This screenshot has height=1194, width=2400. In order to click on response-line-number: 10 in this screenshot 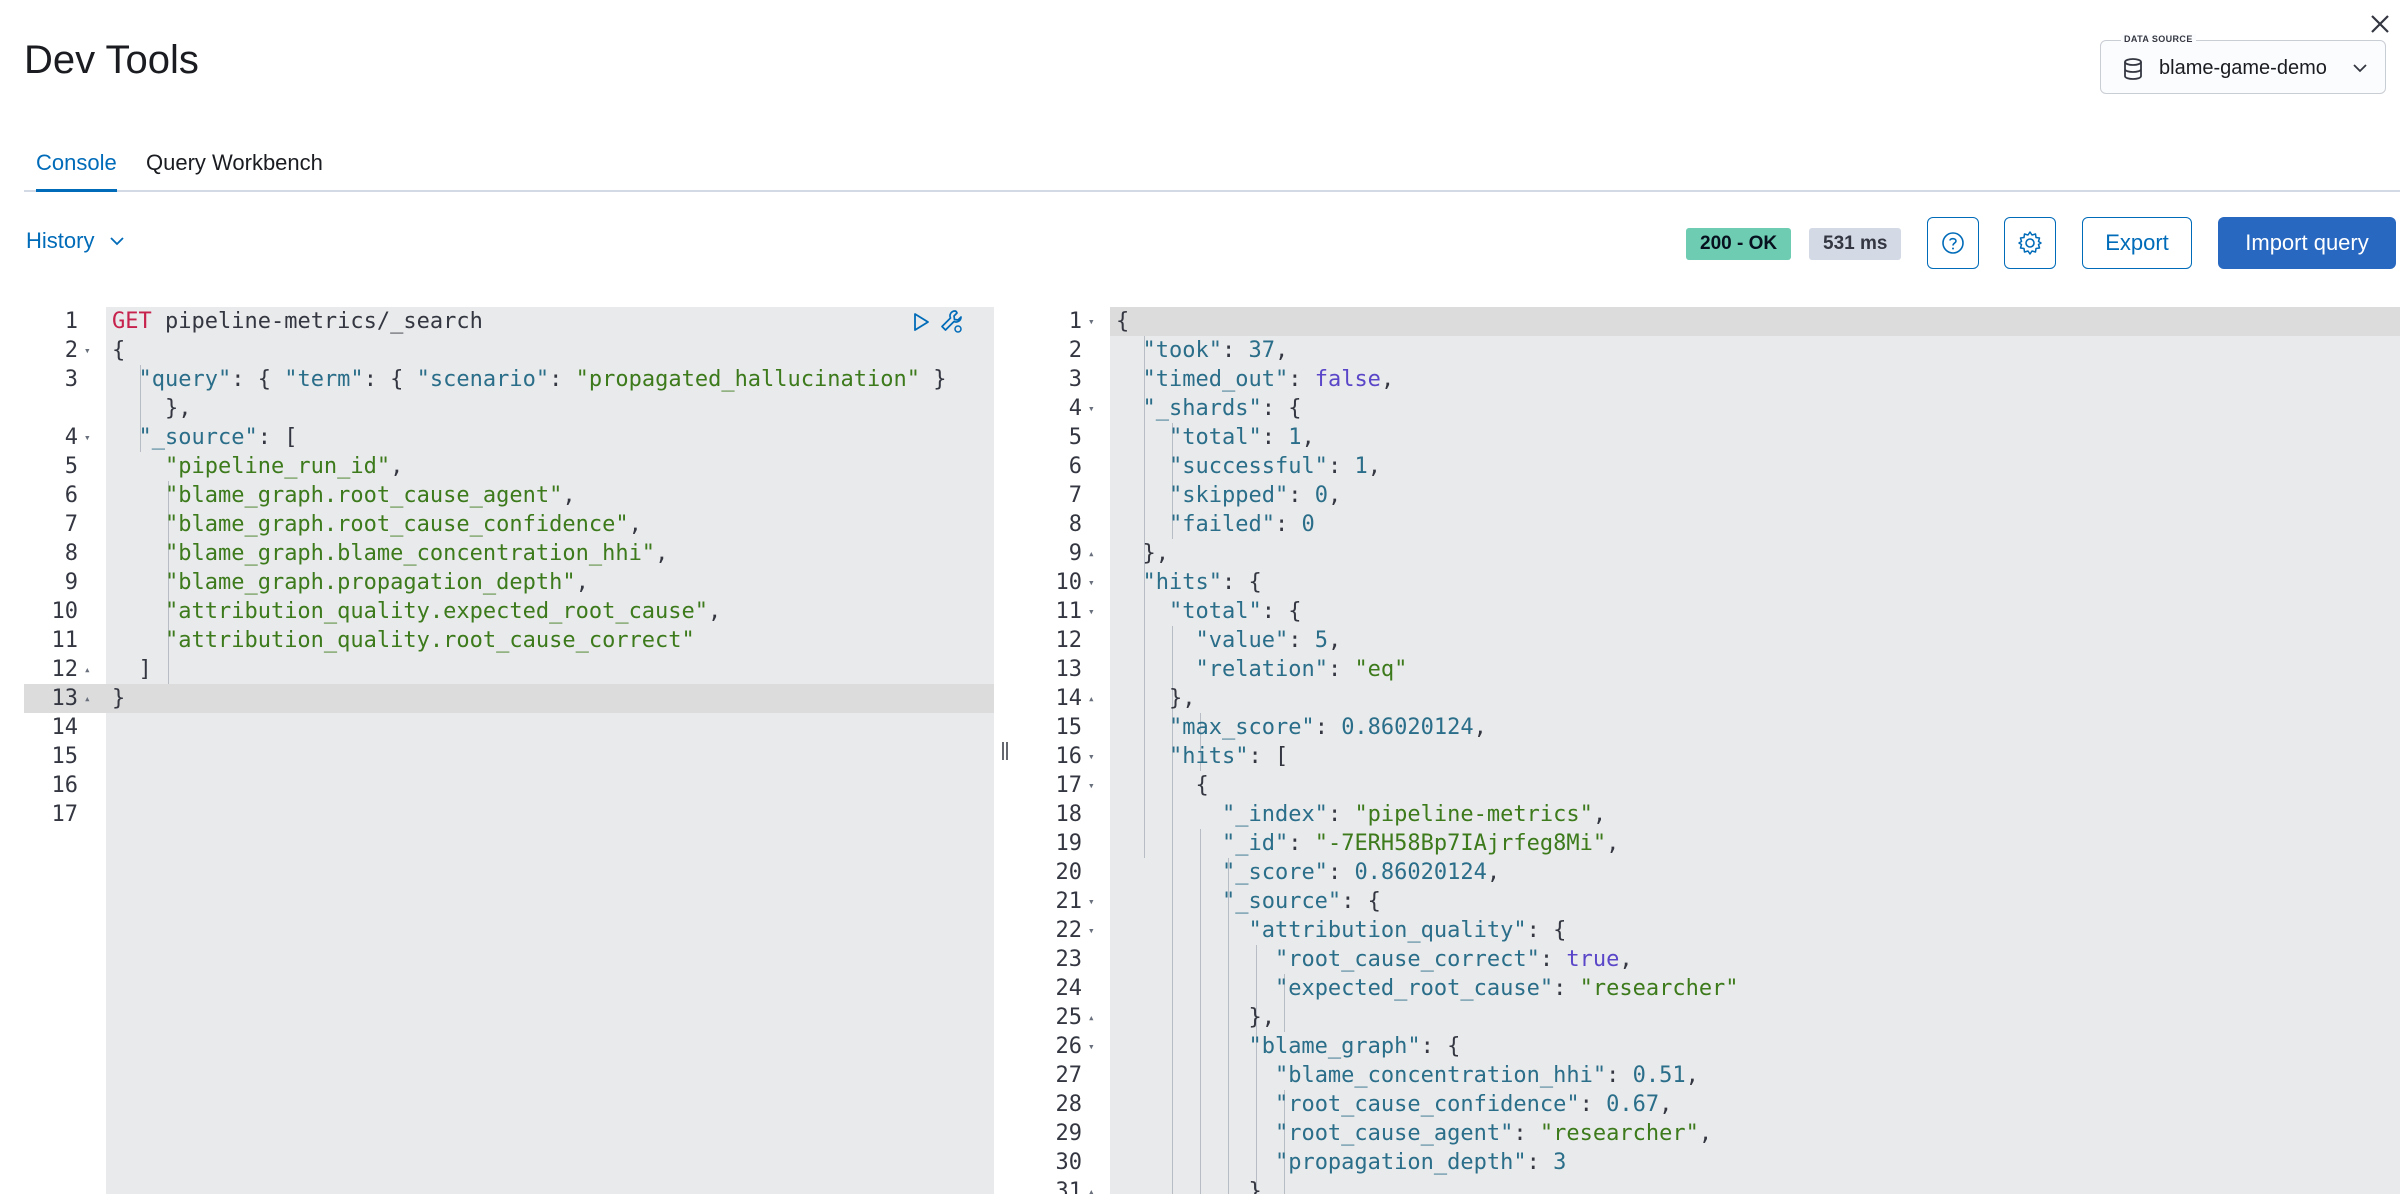, I will do `click(1069, 582)`.